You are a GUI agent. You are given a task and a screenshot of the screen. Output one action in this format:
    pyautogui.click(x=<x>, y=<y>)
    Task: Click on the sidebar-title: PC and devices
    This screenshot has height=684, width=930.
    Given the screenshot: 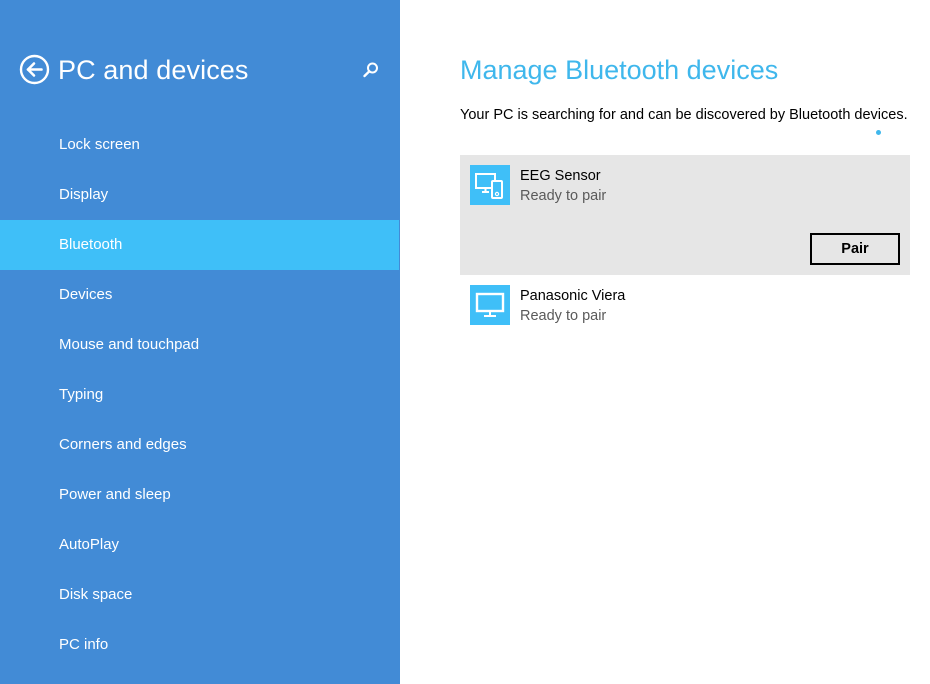 What is the action you would take?
    pyautogui.click(x=153, y=70)
    